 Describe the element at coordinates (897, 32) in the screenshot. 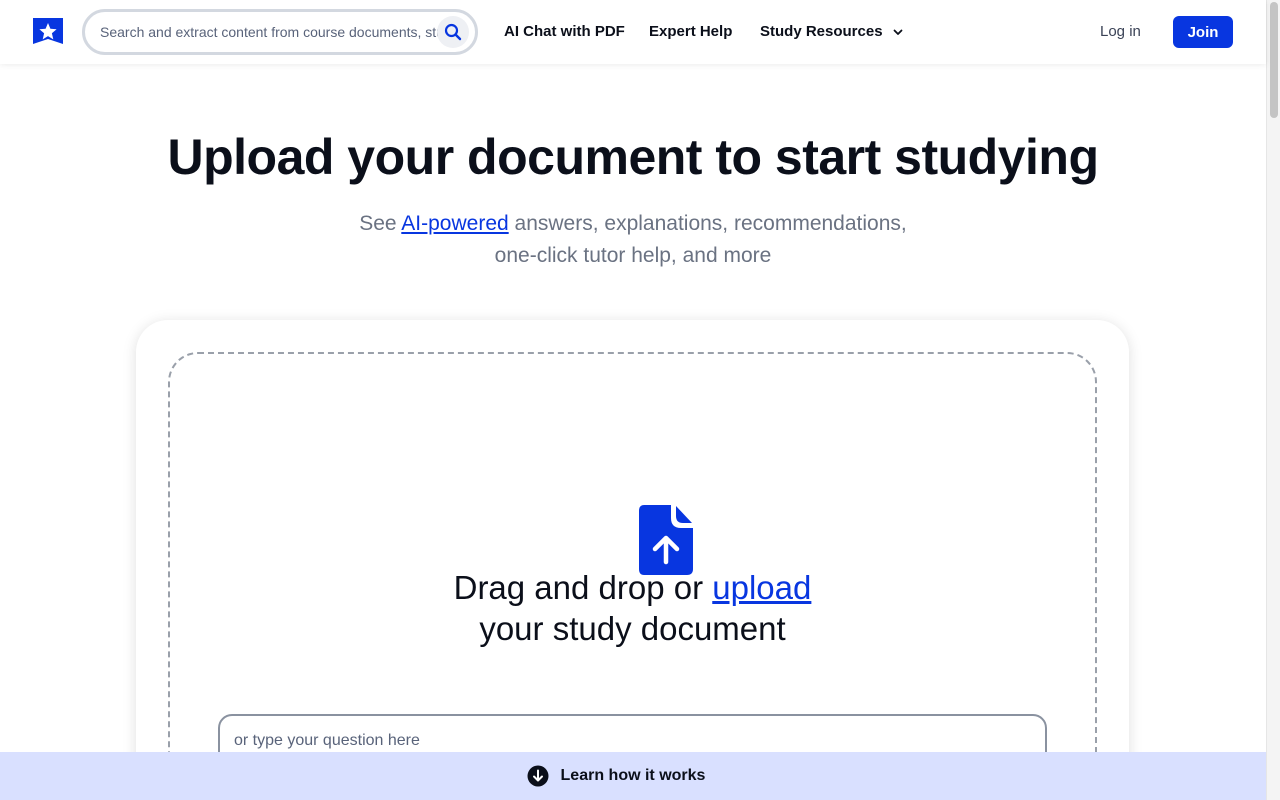

I see `chevron-down-icon` at that location.